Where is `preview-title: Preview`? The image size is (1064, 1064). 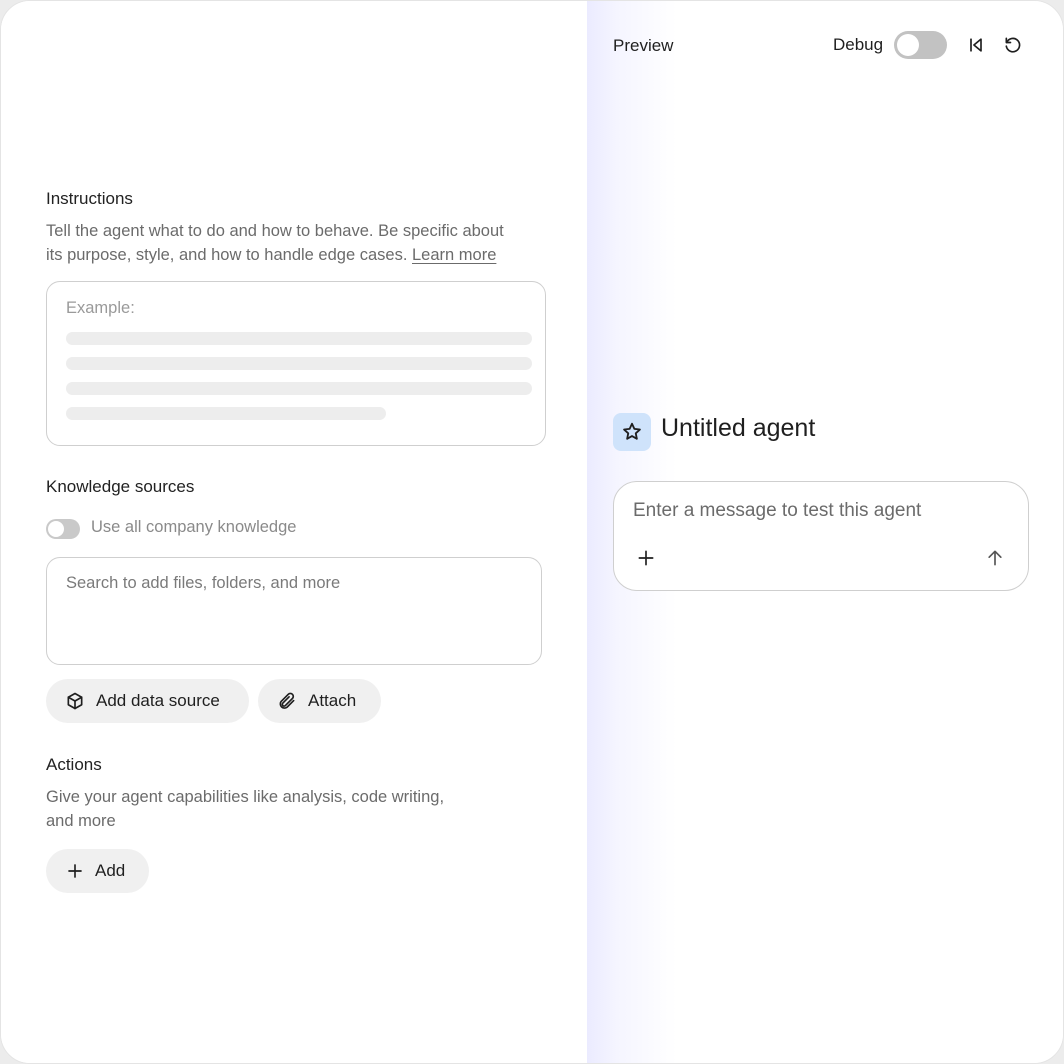 preview-title: Preview is located at coordinates (643, 45).